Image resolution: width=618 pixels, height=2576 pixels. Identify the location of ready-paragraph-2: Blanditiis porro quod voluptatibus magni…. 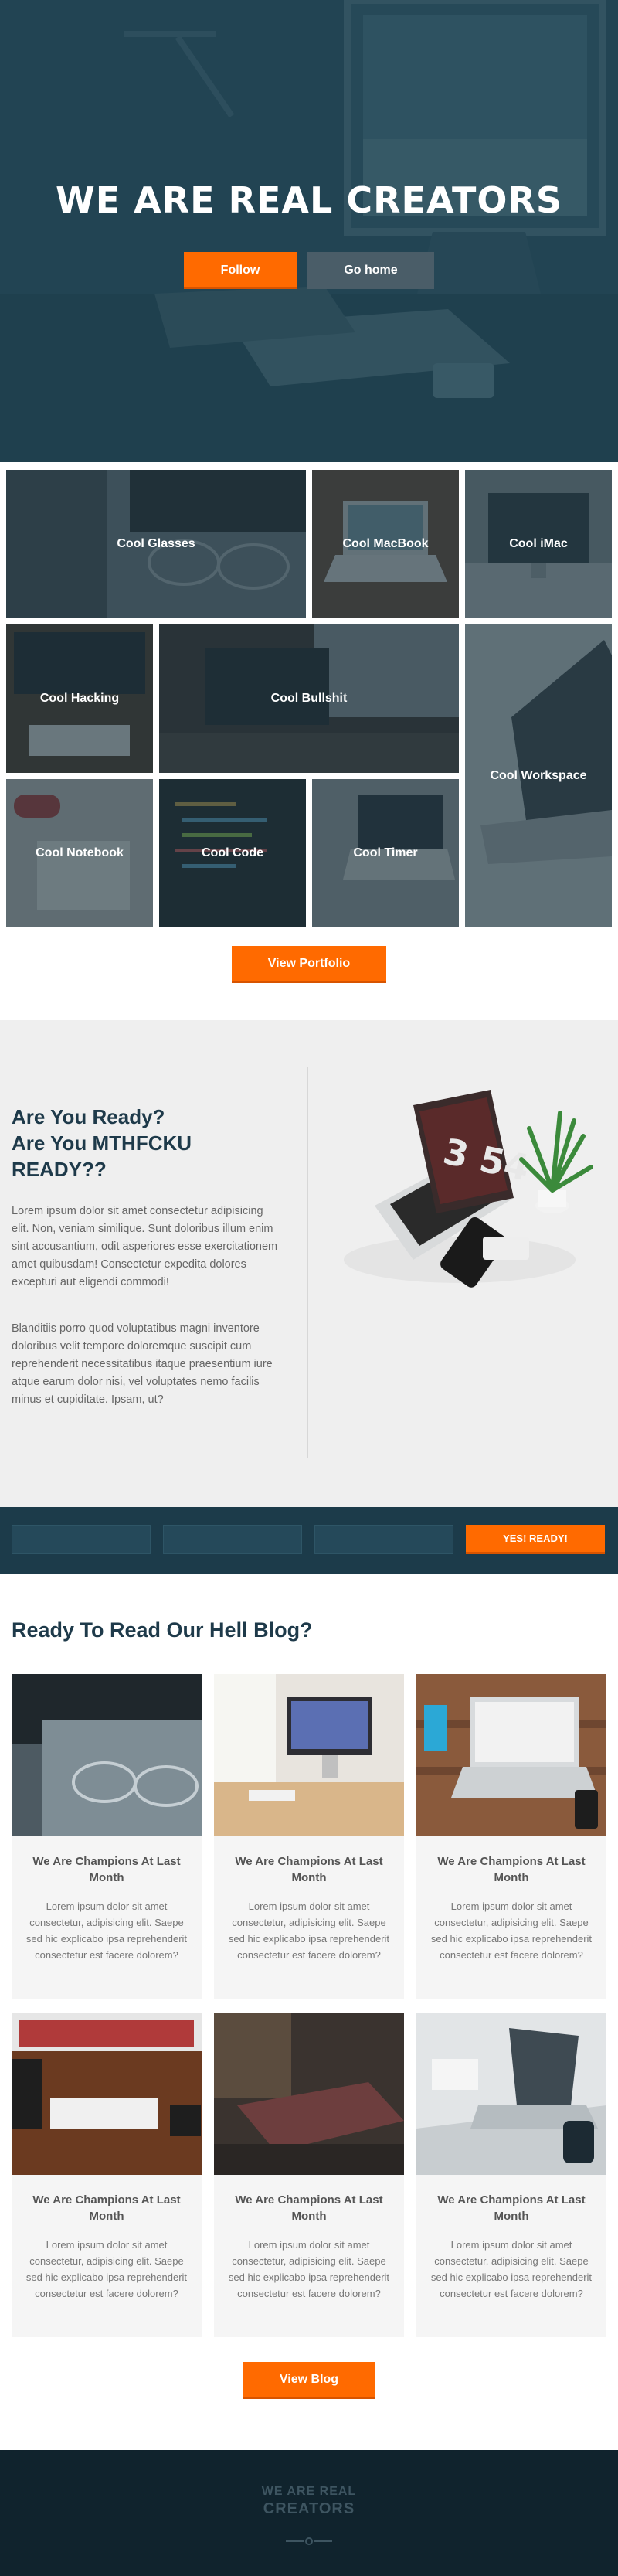
(142, 1364).